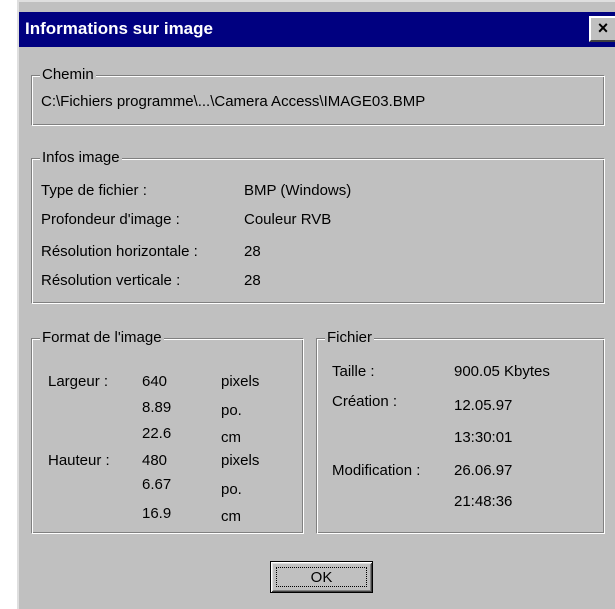 The image size is (615, 609). Describe the element at coordinates (155, 460) in the screenshot. I see `hauteur-value: 480` at that location.